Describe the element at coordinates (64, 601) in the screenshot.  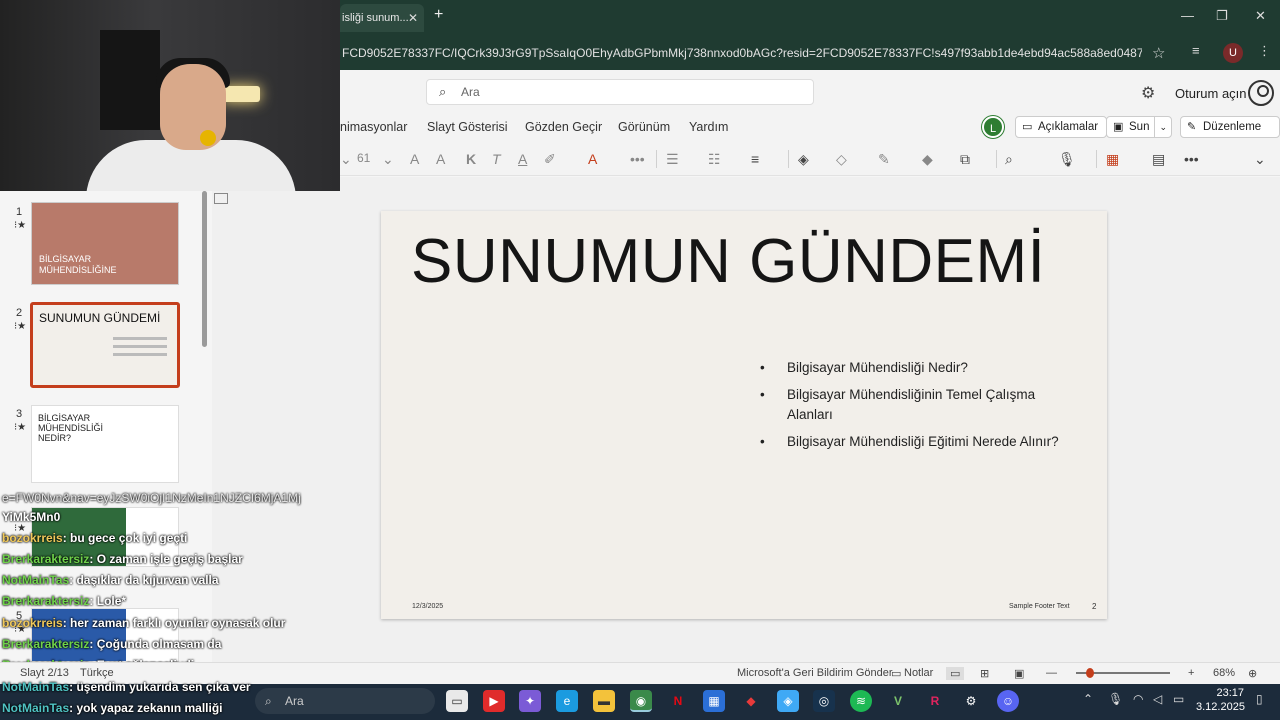
I see `chat-message: Brerkaraktersiz: Lole*` at that location.